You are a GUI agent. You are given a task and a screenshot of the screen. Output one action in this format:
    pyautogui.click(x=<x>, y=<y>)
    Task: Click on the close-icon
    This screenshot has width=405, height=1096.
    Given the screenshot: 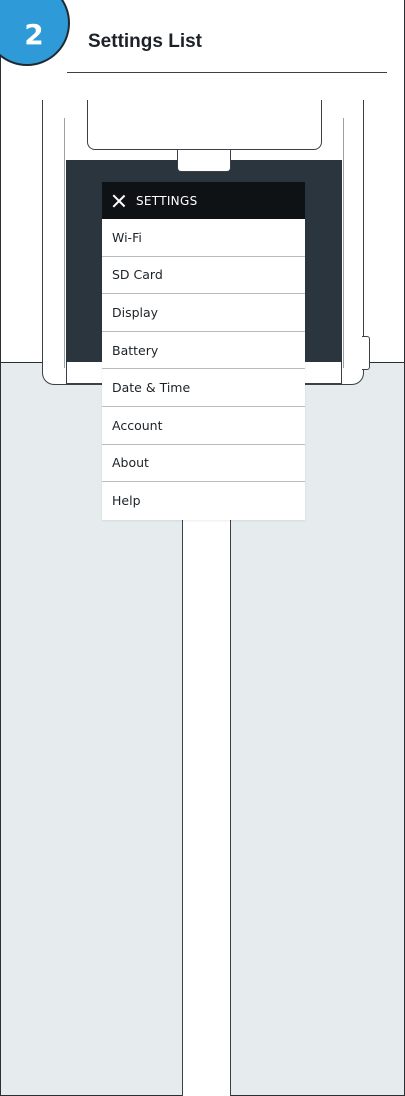 What is the action you would take?
    pyautogui.click(x=119, y=201)
    